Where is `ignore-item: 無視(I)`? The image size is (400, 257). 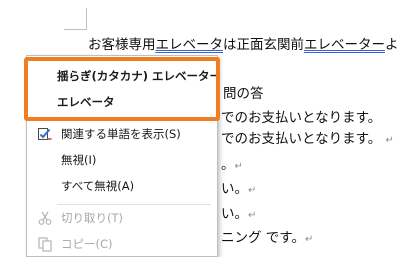
ignore-item: 無視(I) is located at coordinates (122, 160).